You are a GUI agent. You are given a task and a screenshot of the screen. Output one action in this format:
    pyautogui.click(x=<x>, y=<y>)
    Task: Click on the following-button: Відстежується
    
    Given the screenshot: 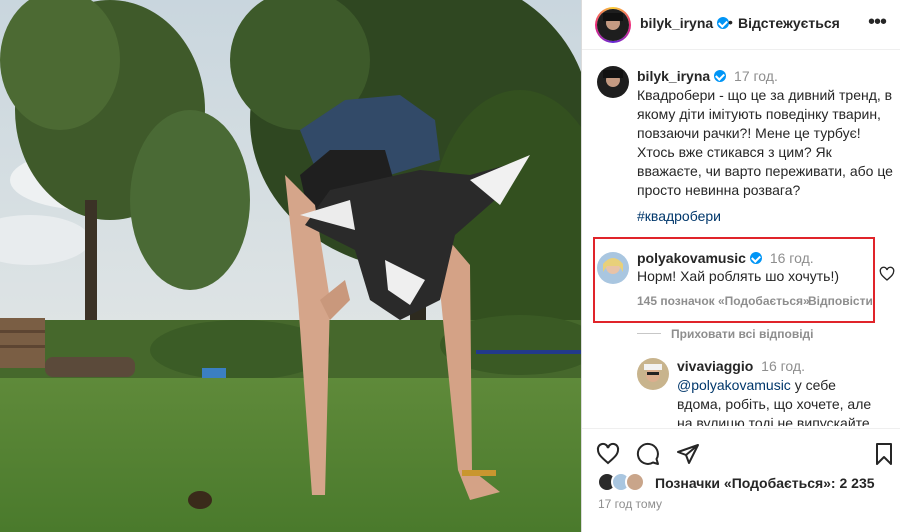 What is the action you would take?
    pyautogui.click(x=789, y=23)
    